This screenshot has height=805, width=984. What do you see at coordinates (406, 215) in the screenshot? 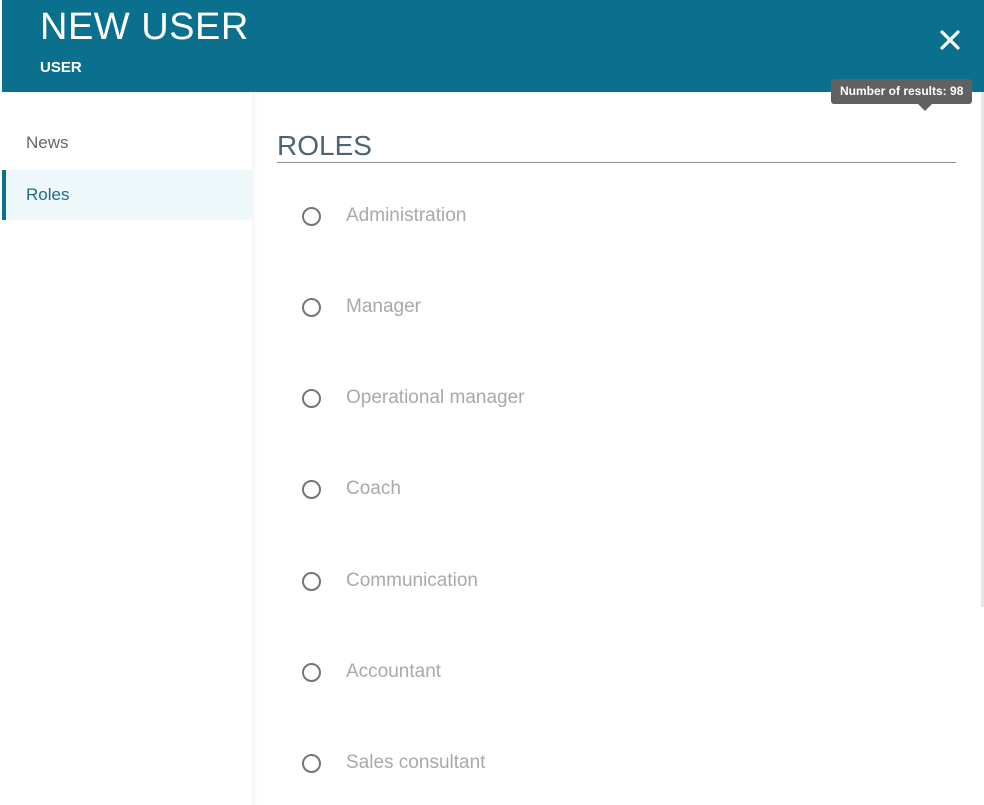
I see `role-option-label: Administration` at bounding box center [406, 215].